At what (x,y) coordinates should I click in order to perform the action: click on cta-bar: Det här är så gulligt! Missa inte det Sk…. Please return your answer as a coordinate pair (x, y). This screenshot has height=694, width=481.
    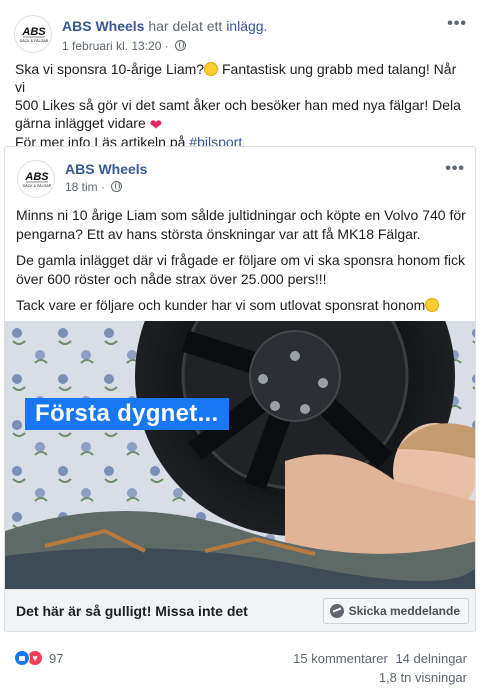
    Looking at the image, I should click on (240, 610).